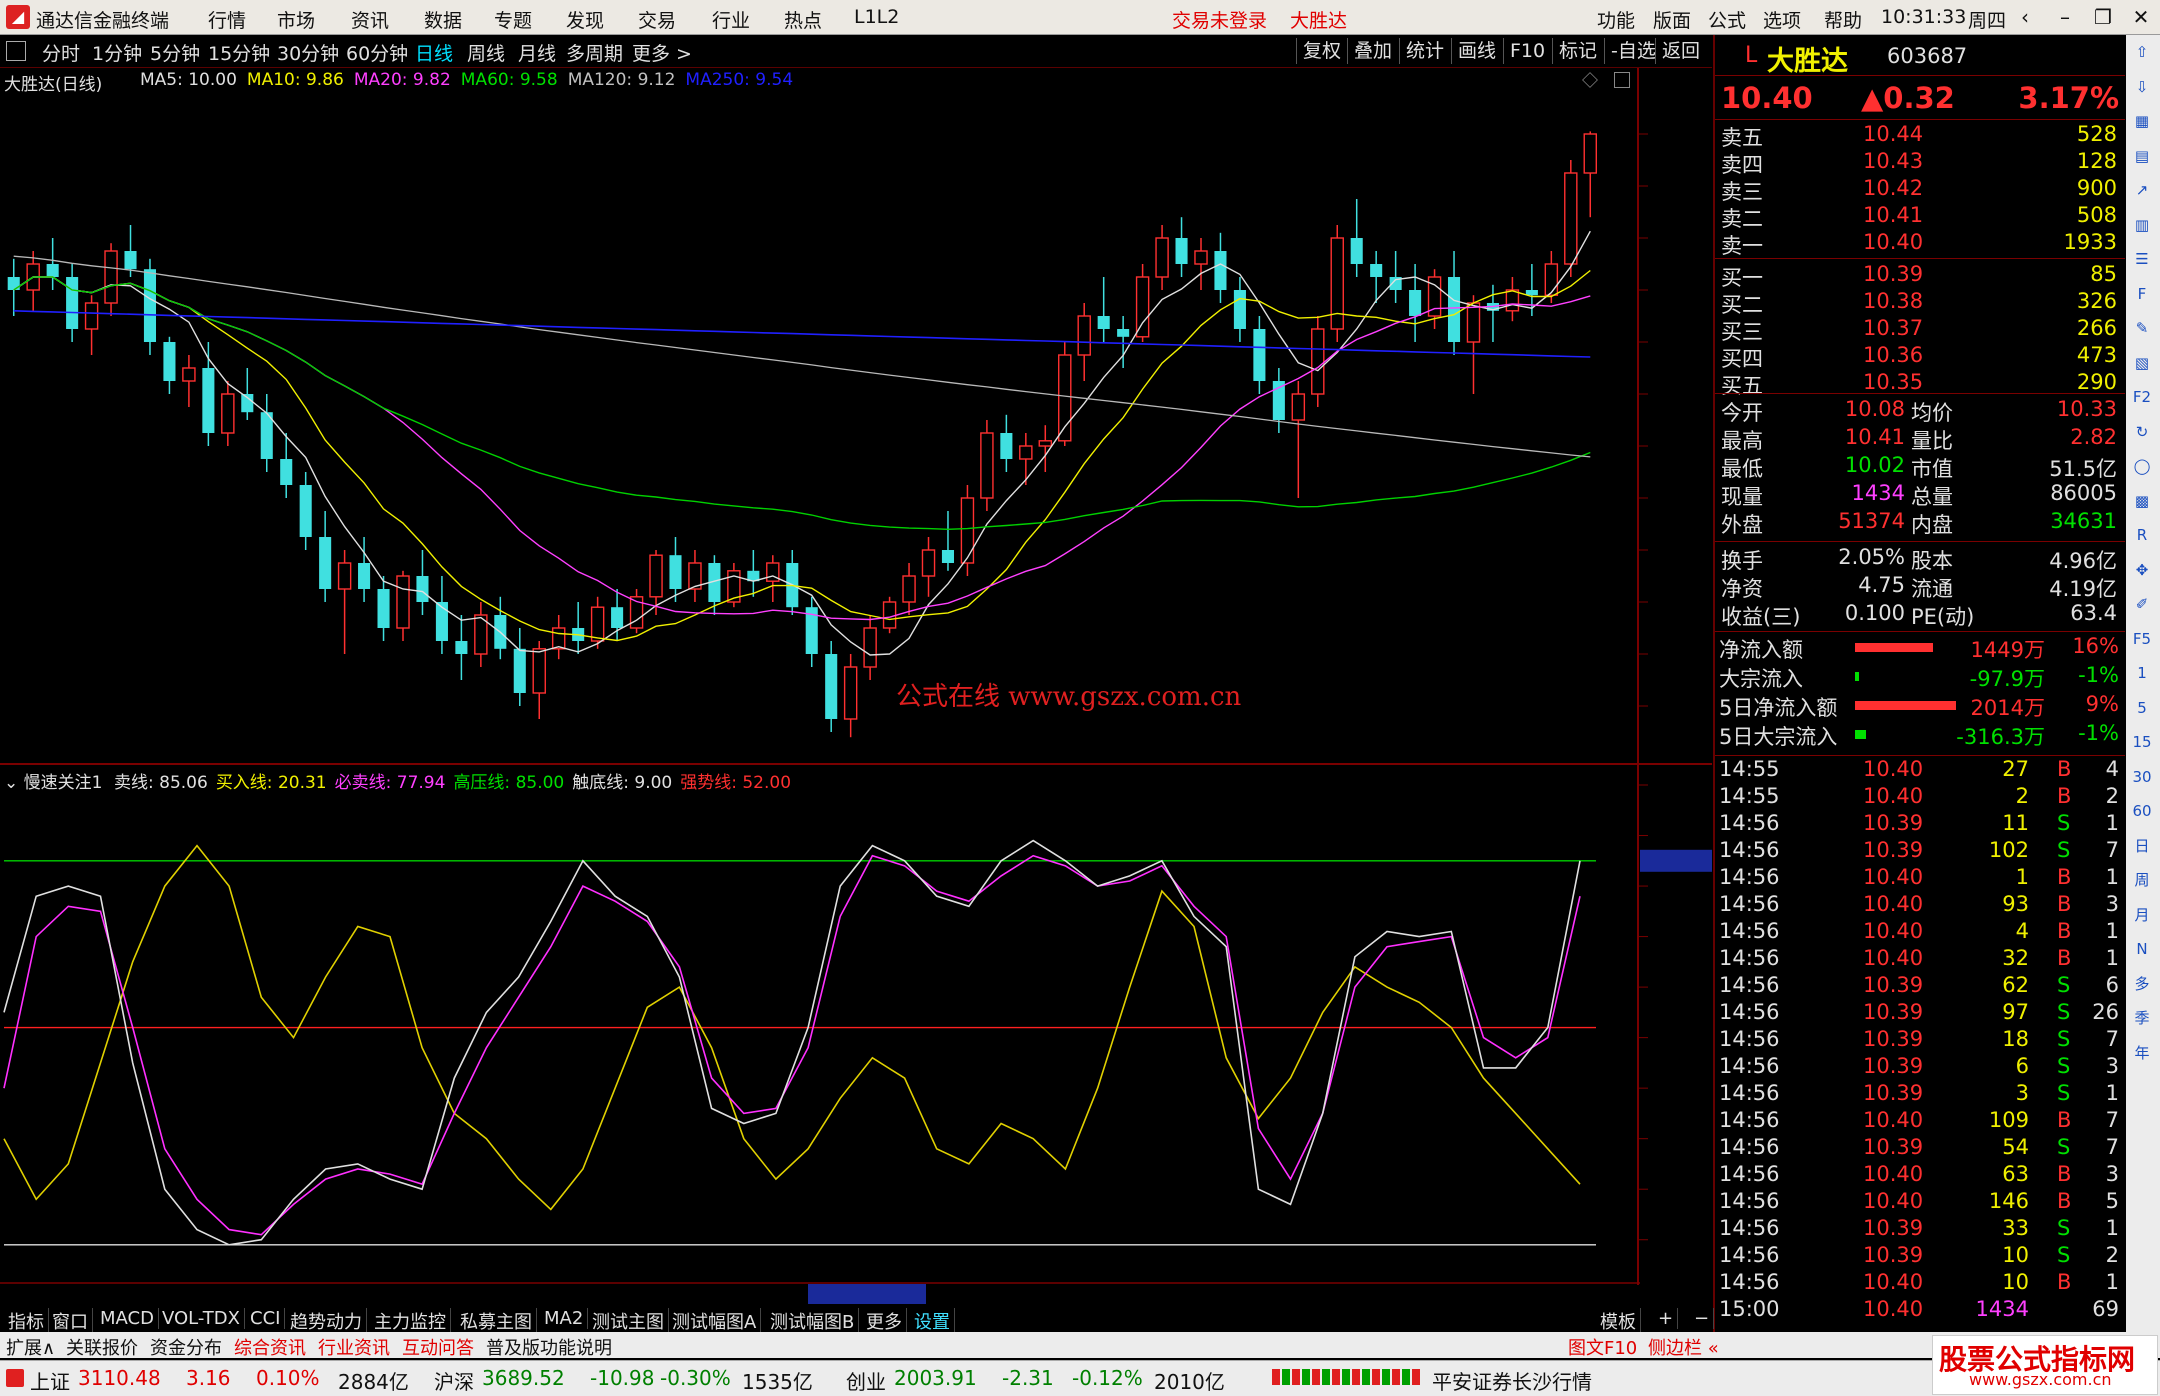 The image size is (2160, 1396). Describe the element at coordinates (657, 19) in the screenshot. I see `menu-6: 交易` at that location.